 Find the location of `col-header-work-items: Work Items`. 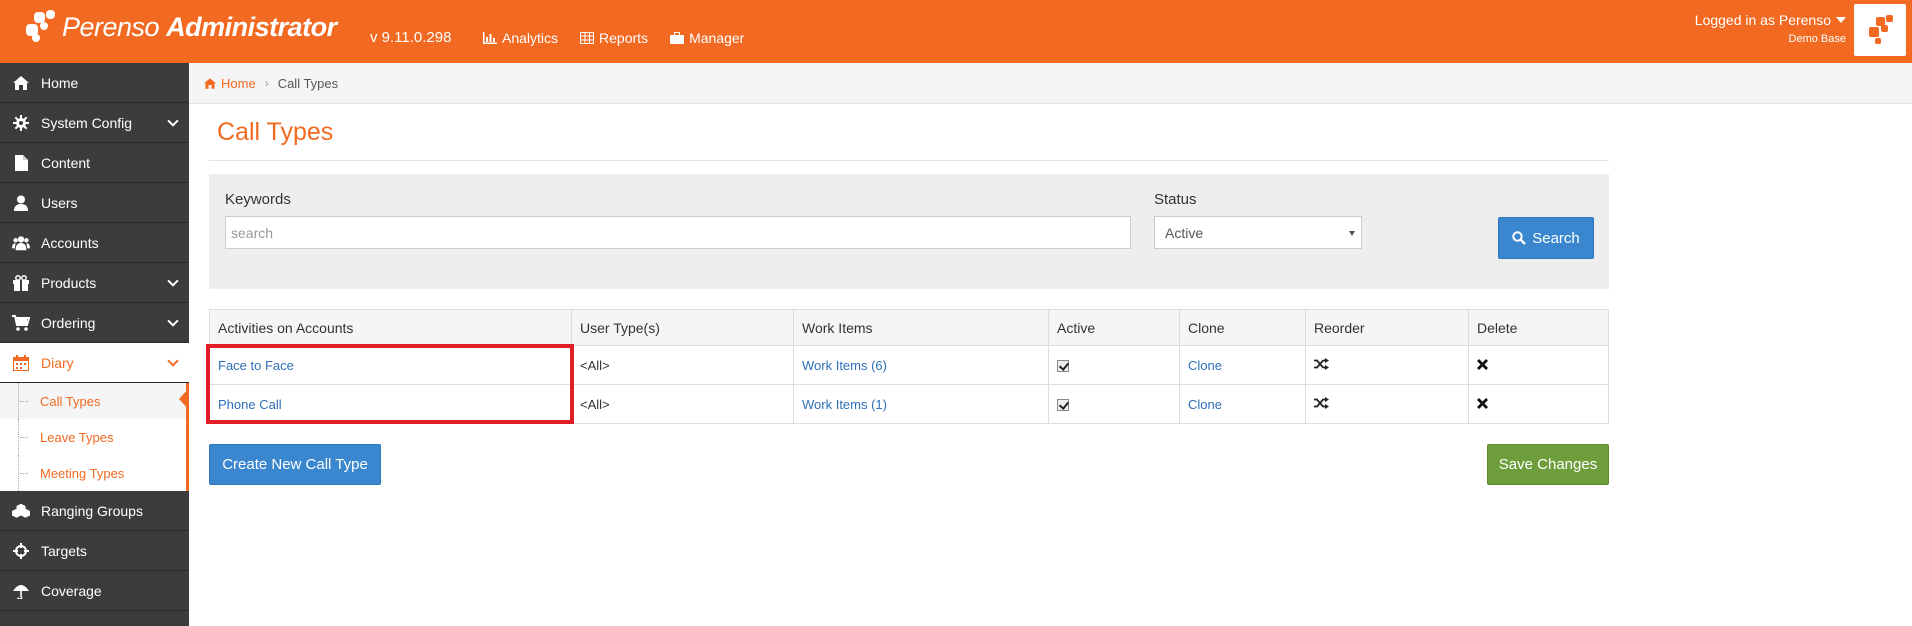

col-header-work-items: Work Items is located at coordinates (921, 327).